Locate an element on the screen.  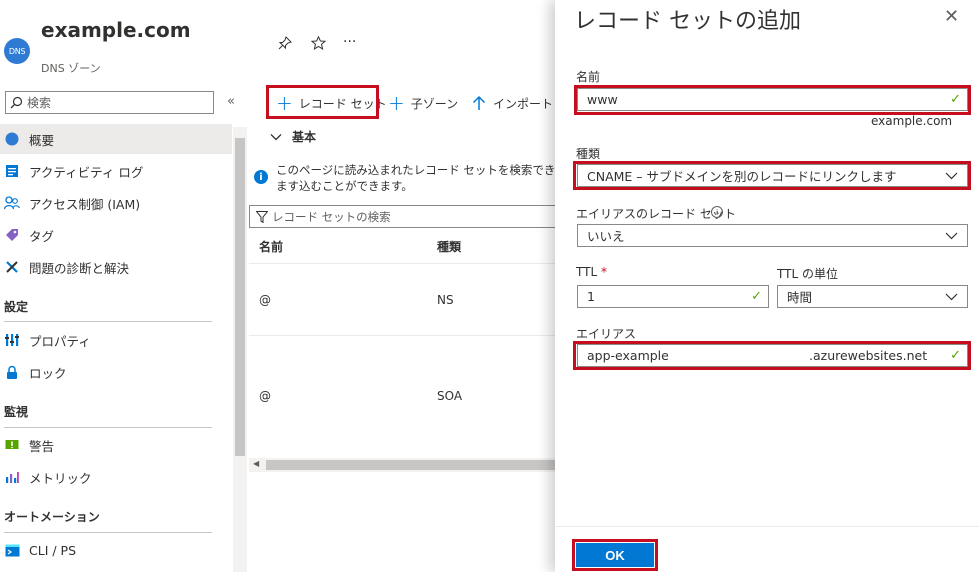
dns-zone-icon is located at coordinates (12, 139).